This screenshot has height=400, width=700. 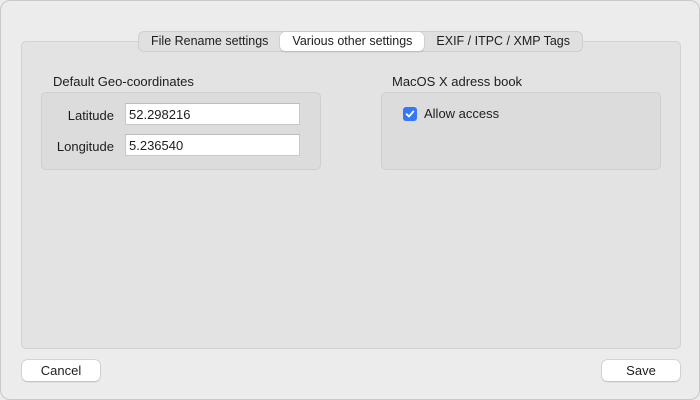 What do you see at coordinates (641, 370) in the screenshot?
I see `save-button: Save` at bounding box center [641, 370].